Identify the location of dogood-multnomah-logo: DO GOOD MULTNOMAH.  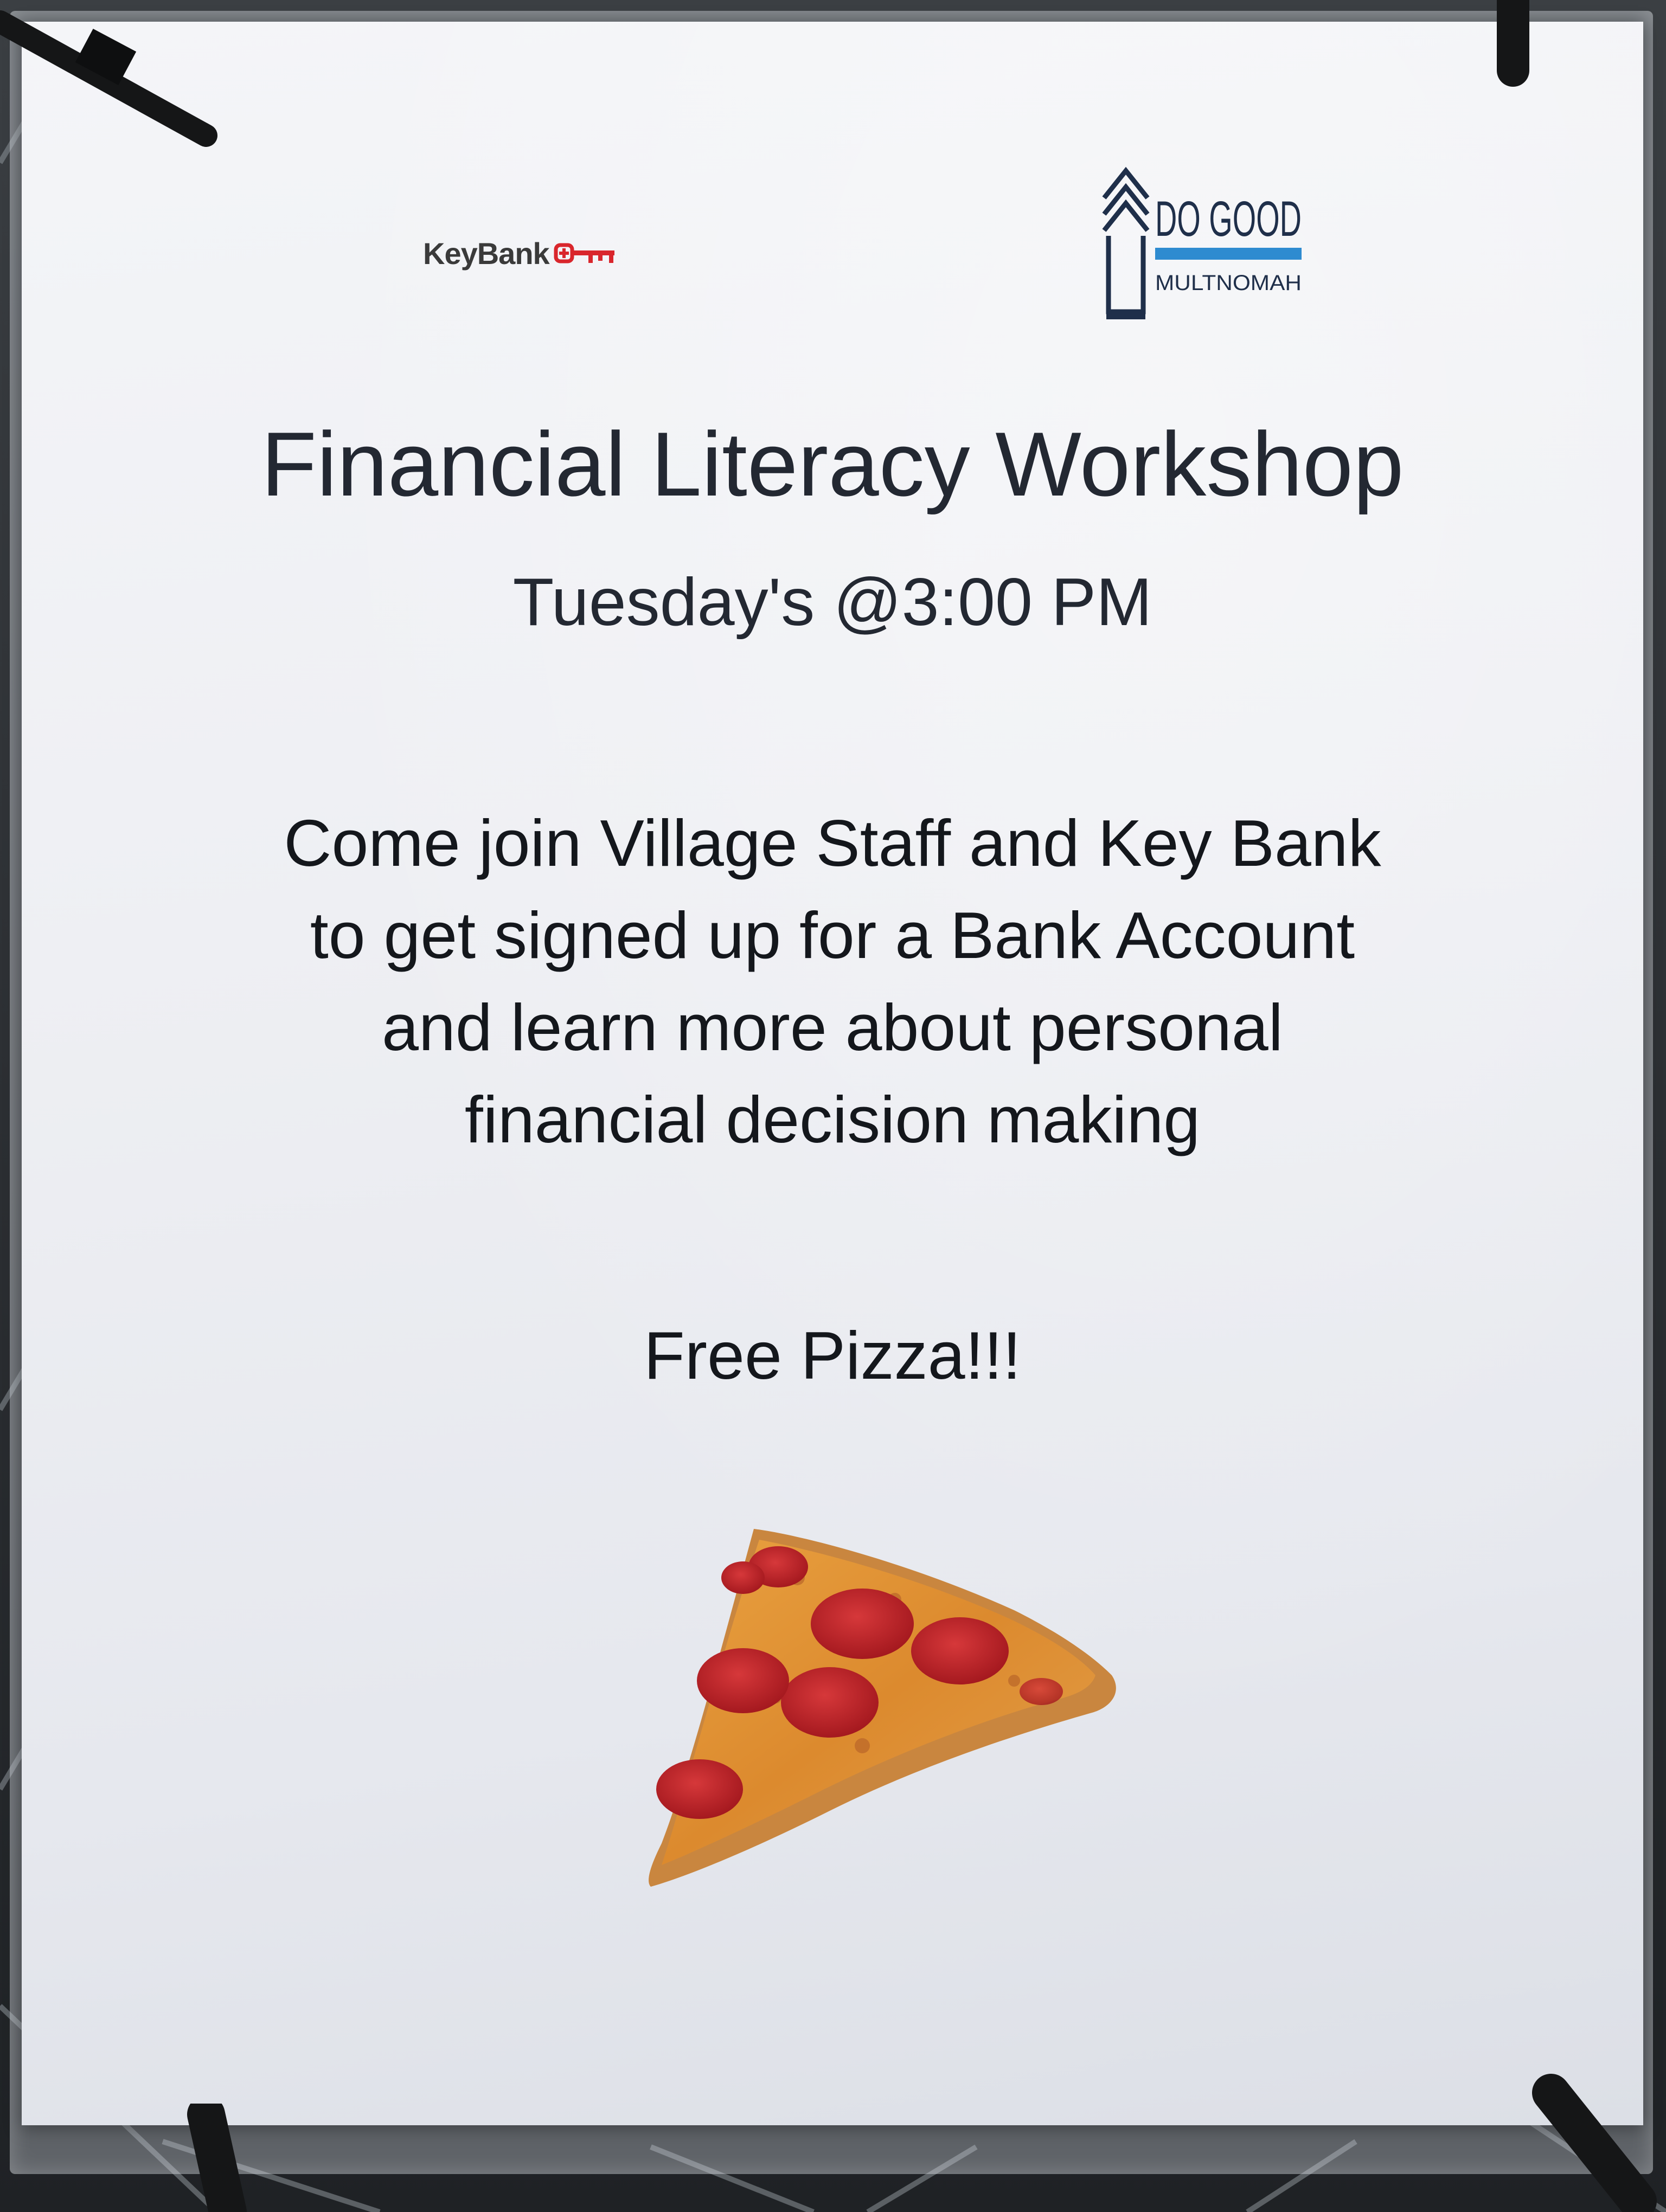
(1202, 242).